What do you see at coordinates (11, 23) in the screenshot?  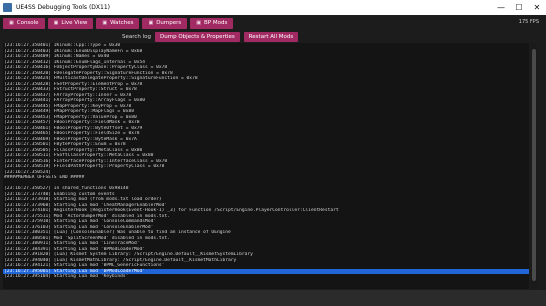 I see `console-icon: ▣` at bounding box center [11, 23].